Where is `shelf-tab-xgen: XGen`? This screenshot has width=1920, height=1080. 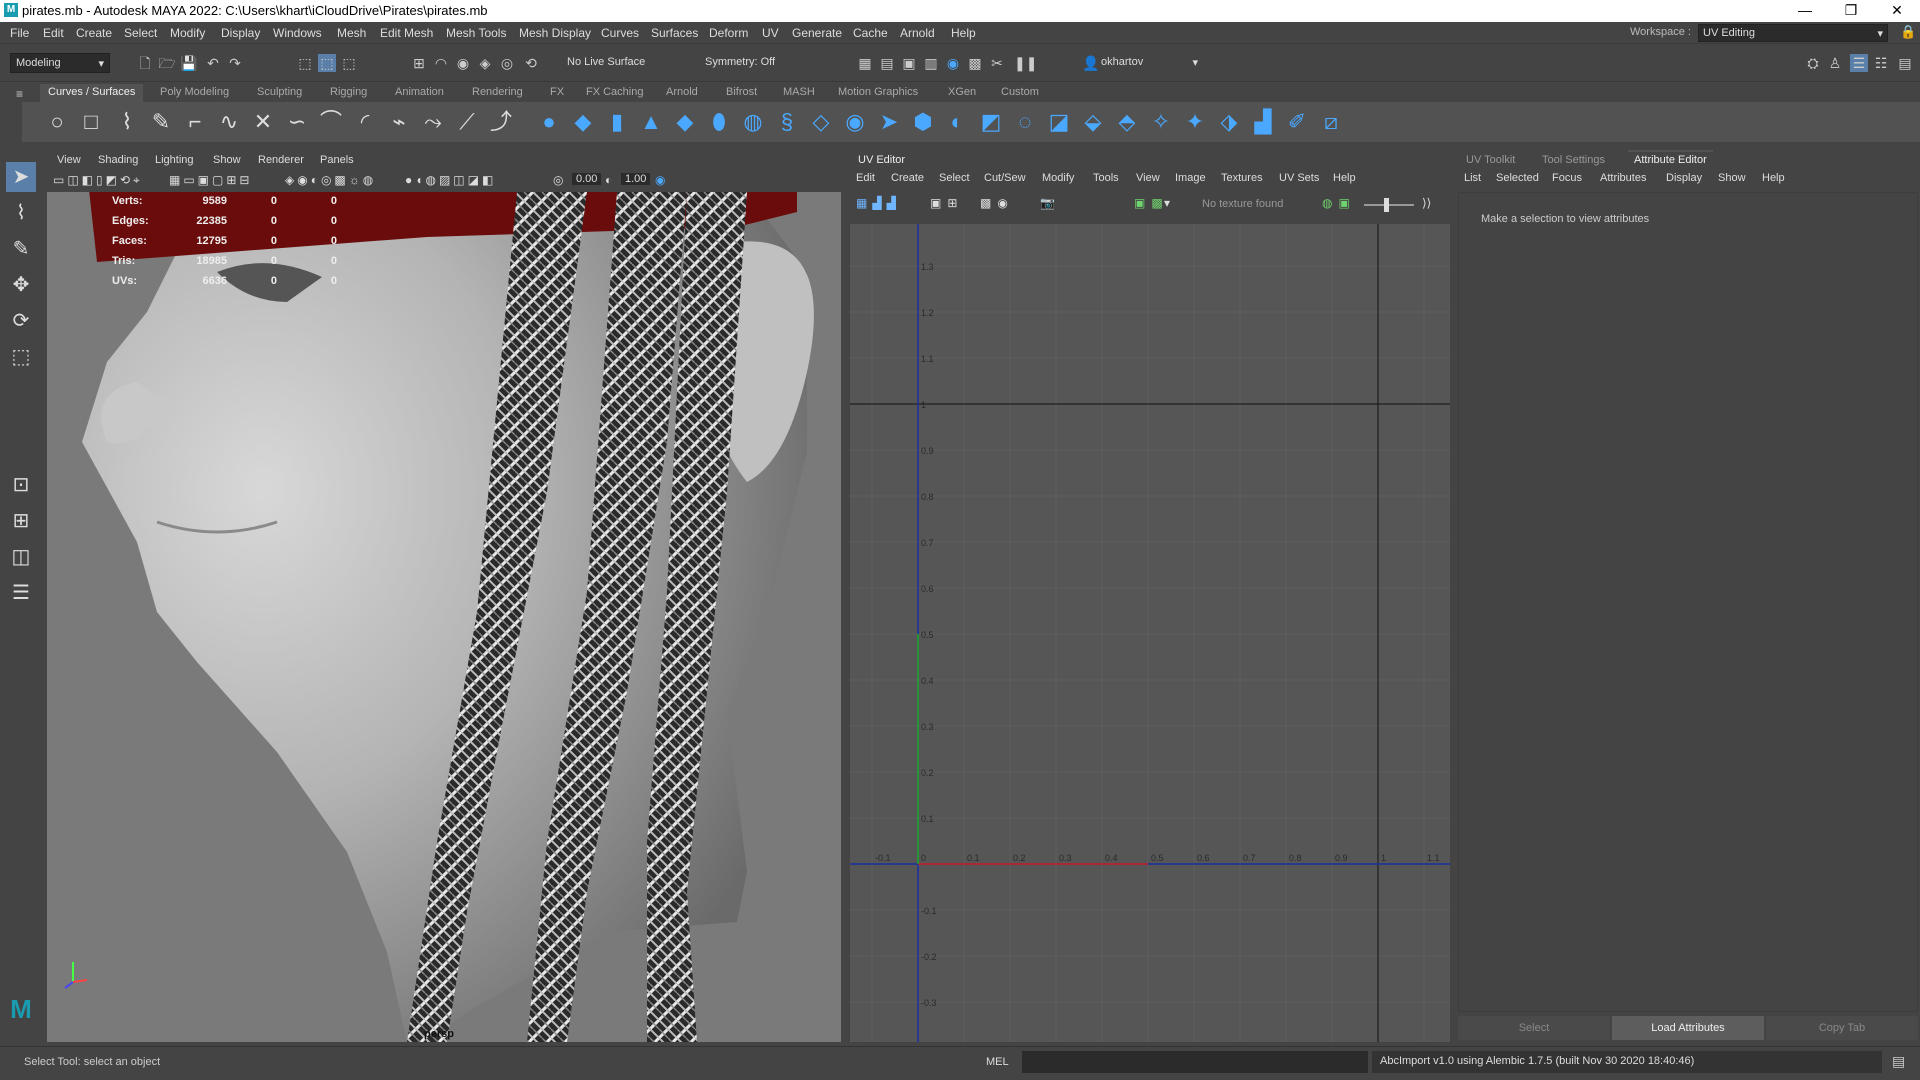
shelf-tab-xgen: XGen is located at coordinates (962, 93).